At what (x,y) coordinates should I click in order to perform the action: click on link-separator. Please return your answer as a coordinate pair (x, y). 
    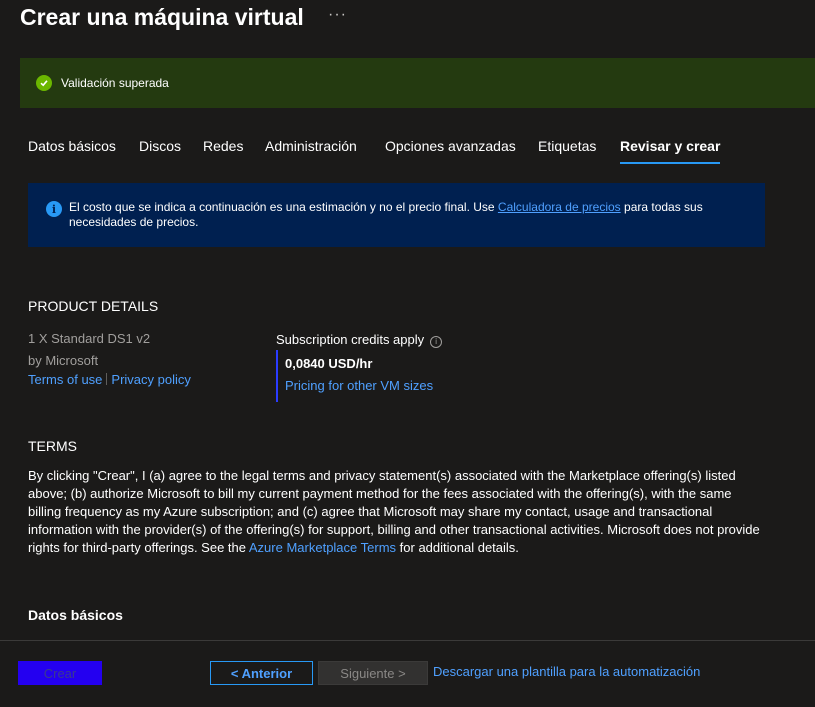
    Looking at the image, I should click on (107, 379).